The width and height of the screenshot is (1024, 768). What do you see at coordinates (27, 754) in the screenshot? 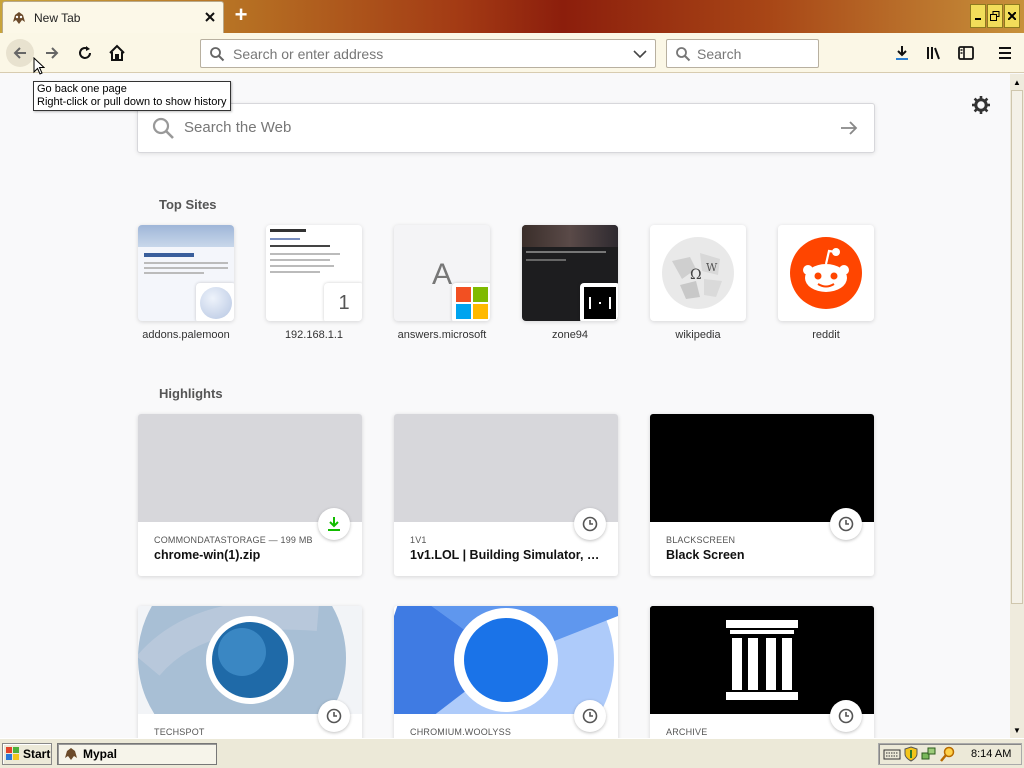
I see `start-button: Start` at bounding box center [27, 754].